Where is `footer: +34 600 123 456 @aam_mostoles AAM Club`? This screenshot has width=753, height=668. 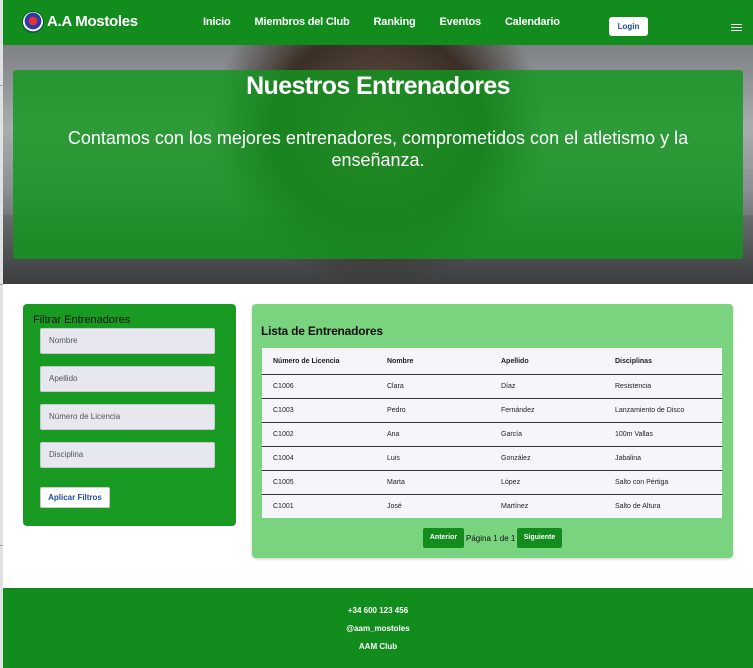 footer: +34 600 123 456 @aam_mostoles AAM Club is located at coordinates (378, 628).